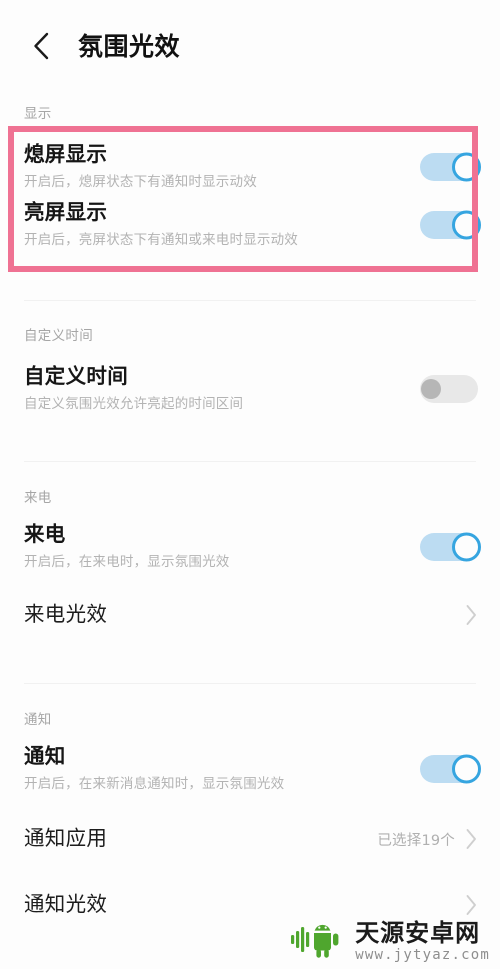 Image resolution: width=500 pixels, height=969 pixels. I want to click on section-custom-time-label-wrap: 自定义时间, so click(250, 336).